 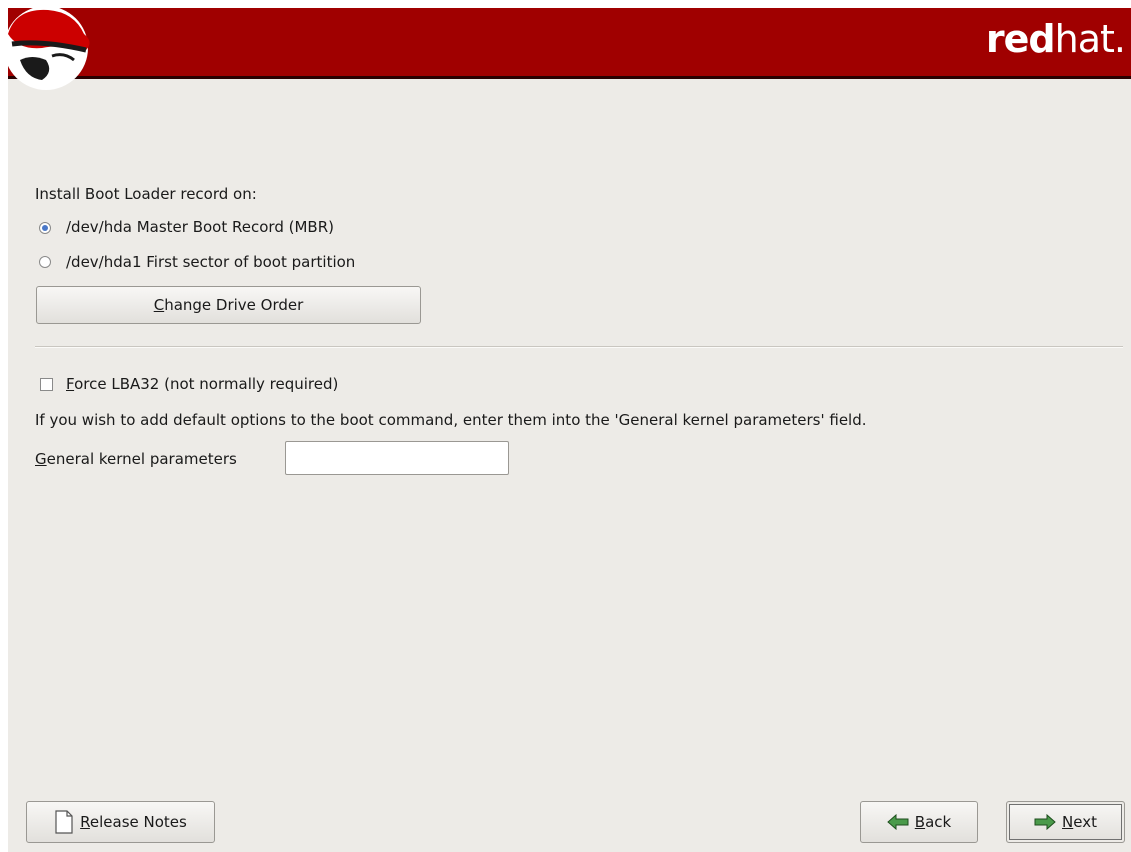 What do you see at coordinates (397, 458) in the screenshot?
I see `kernel-params-input` at bounding box center [397, 458].